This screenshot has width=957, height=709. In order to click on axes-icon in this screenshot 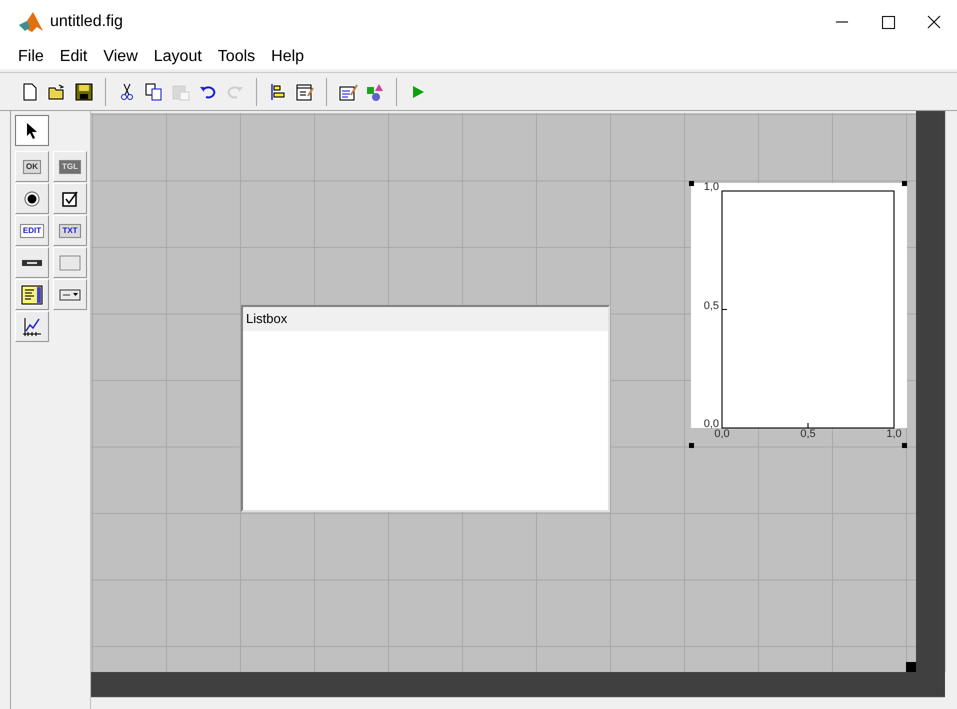, I will do `click(32, 327)`.